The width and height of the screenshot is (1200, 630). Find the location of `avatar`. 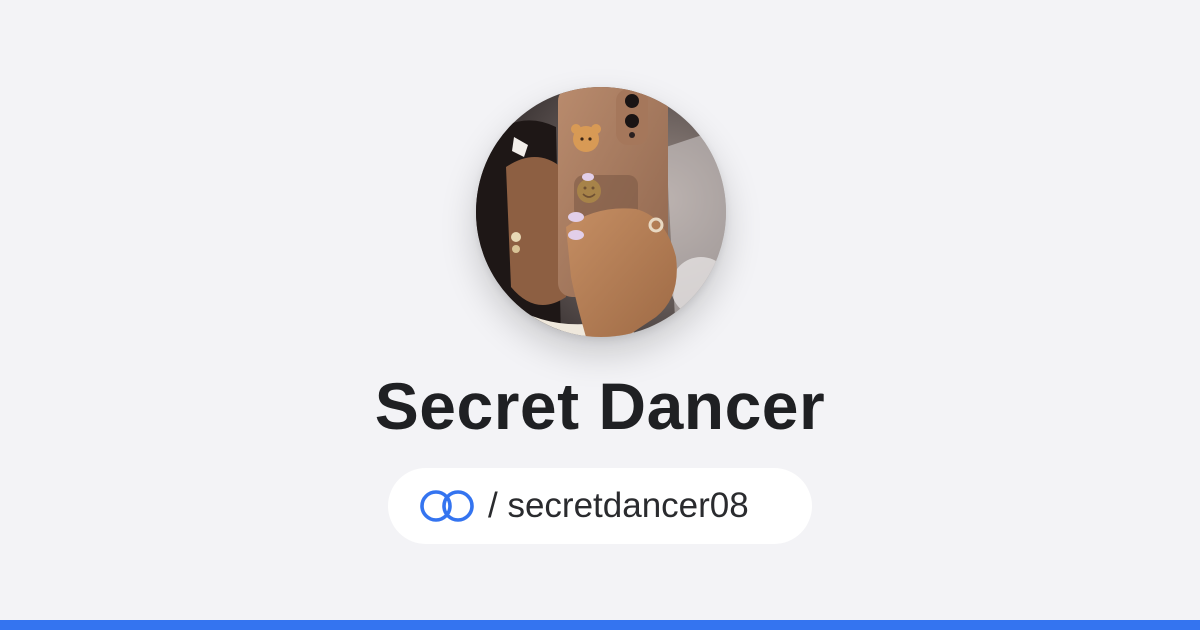

avatar is located at coordinates (601, 212).